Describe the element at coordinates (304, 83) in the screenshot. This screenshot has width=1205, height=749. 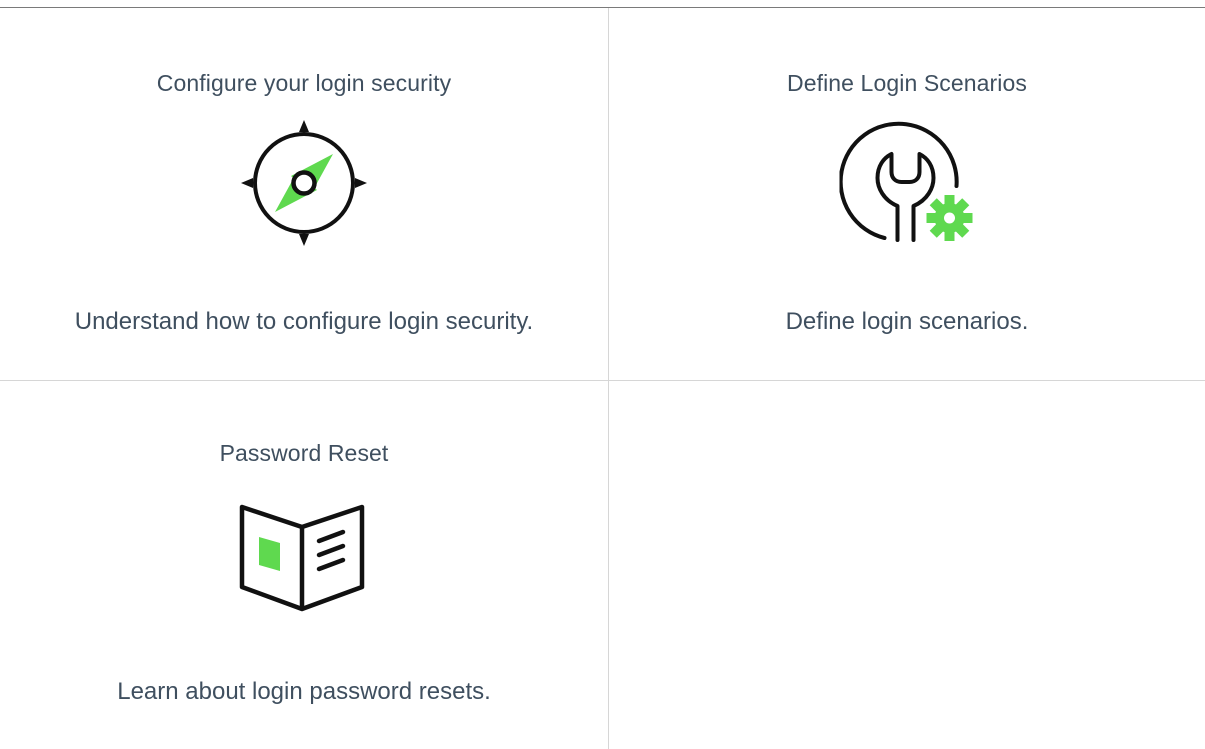
I see `card-title: Configure your login security` at that location.